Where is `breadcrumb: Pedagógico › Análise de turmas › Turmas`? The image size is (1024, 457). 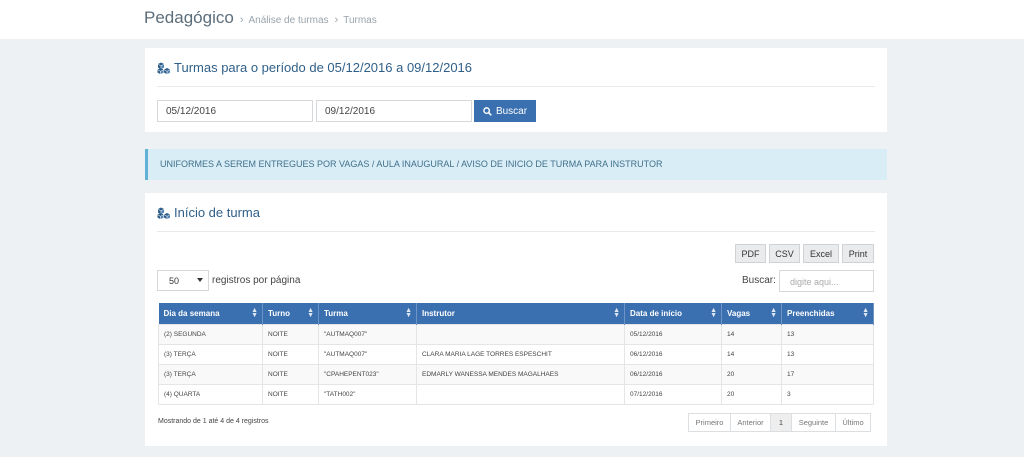 breadcrumb: Pedagógico › Análise de turmas › Turmas is located at coordinates (260, 18).